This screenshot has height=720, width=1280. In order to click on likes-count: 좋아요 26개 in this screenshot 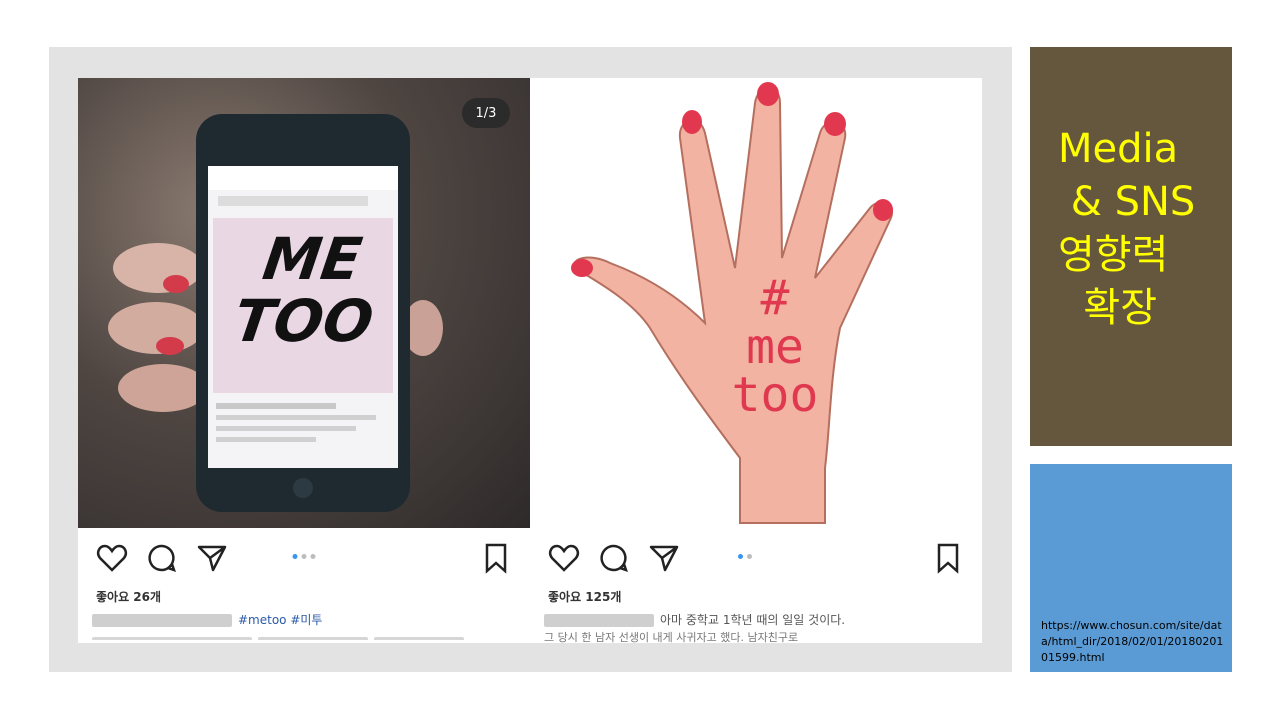, I will do `click(129, 597)`.